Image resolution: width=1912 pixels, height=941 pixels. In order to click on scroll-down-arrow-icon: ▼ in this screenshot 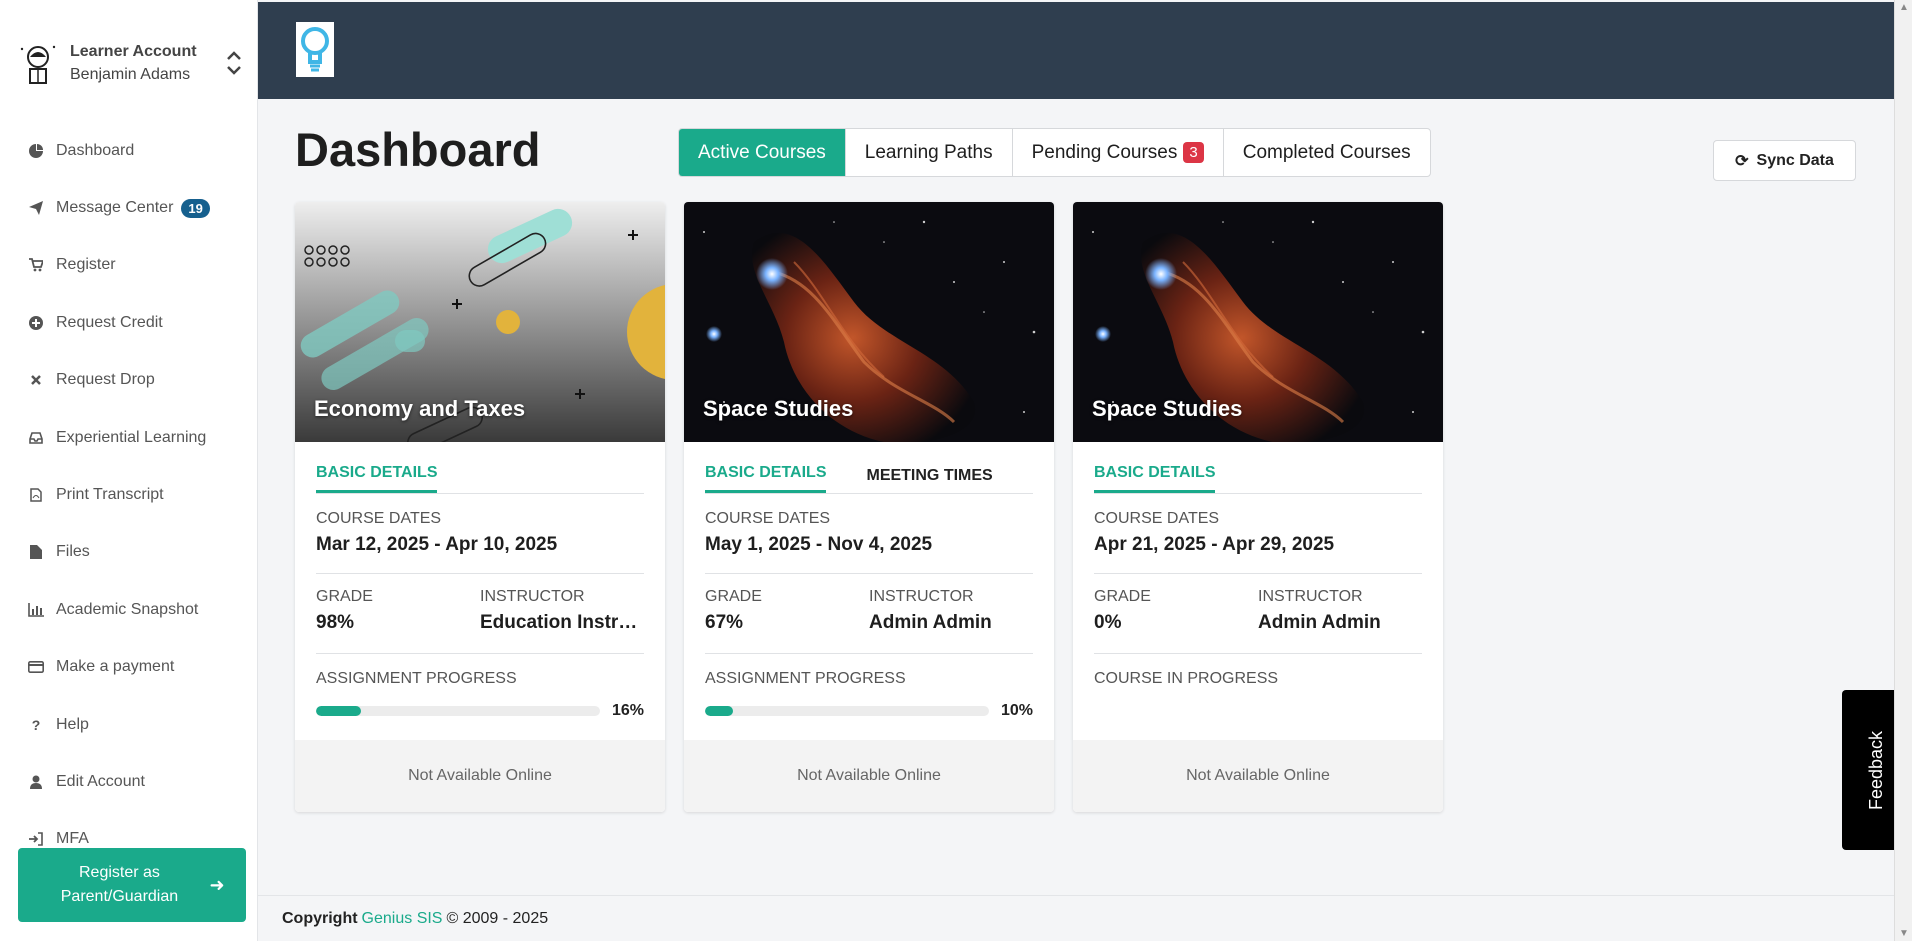, I will do `click(1904, 933)`.